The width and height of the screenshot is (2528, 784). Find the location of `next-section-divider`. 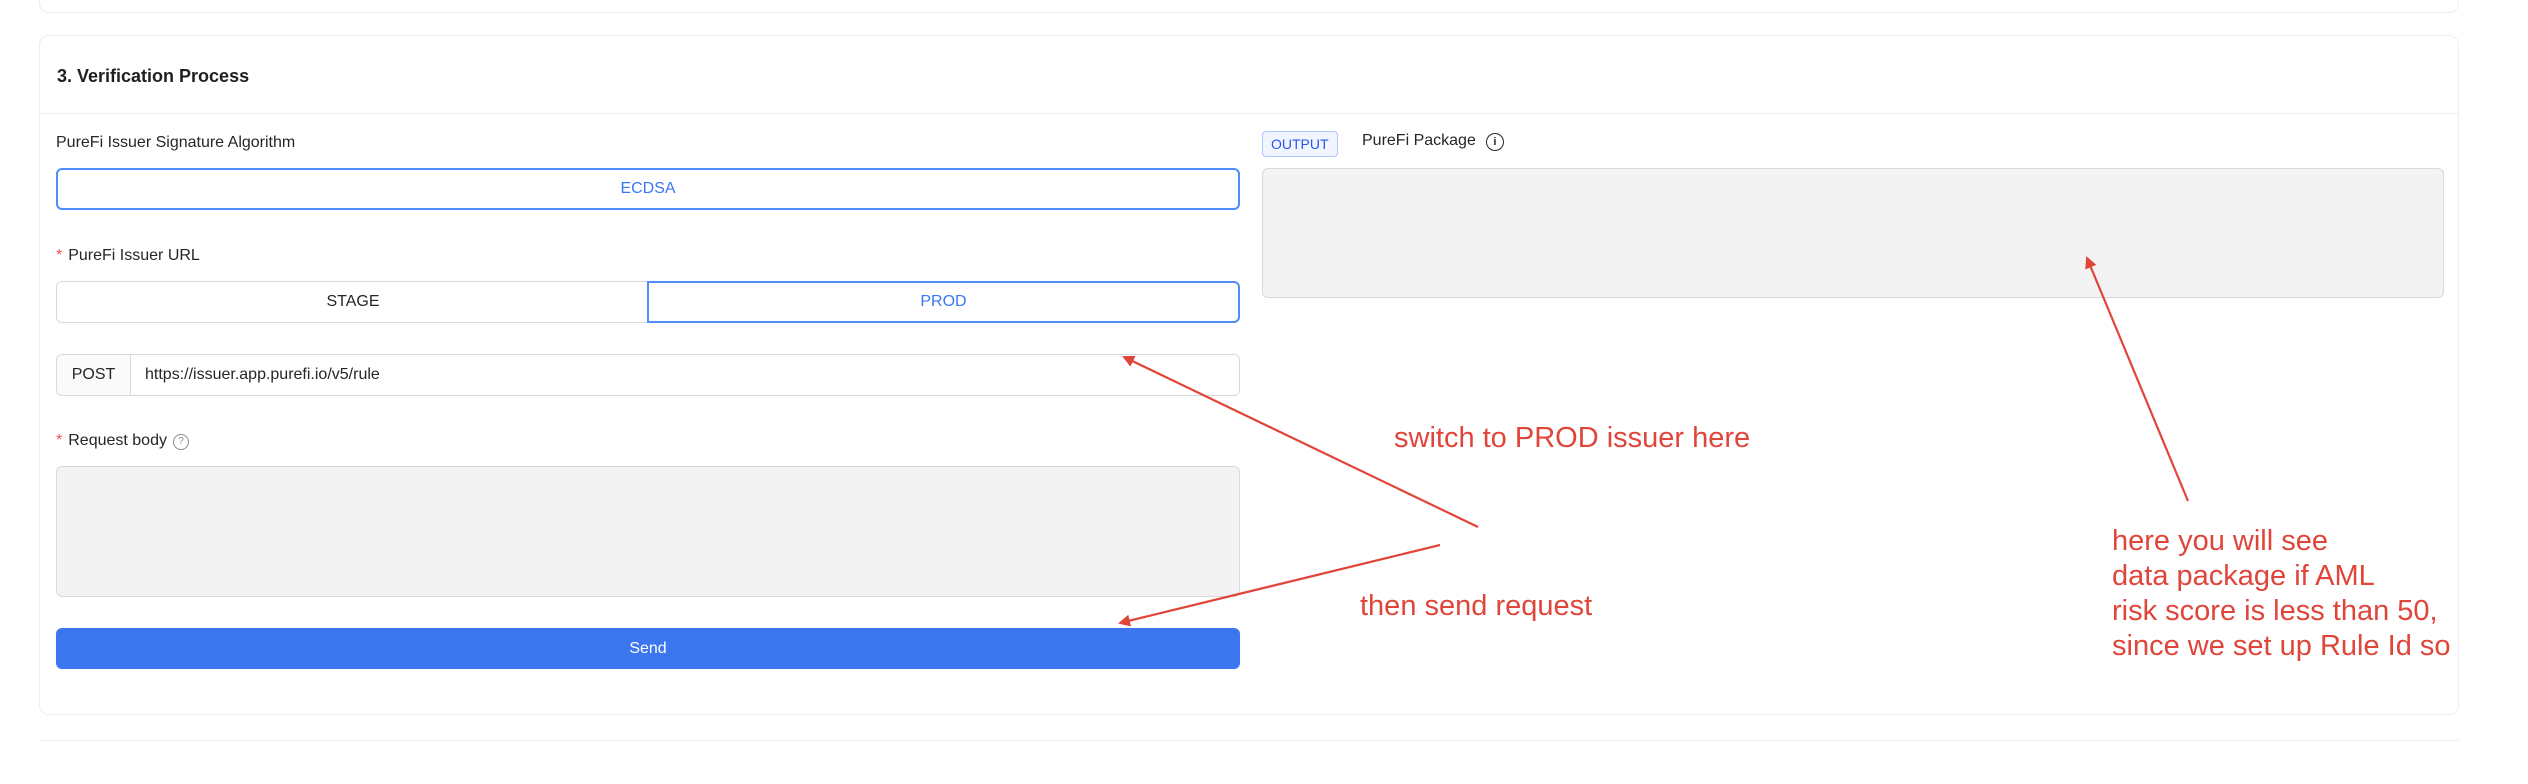

next-section-divider is located at coordinates (1249, 740).